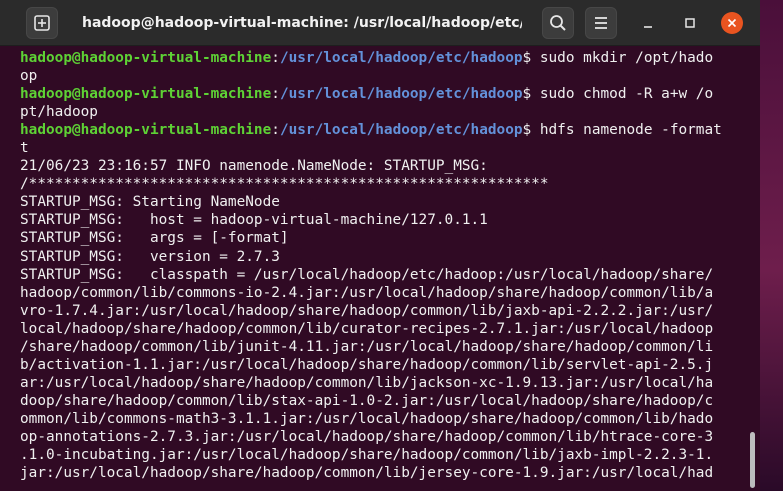  I want to click on output-text: t, so click(24, 148).